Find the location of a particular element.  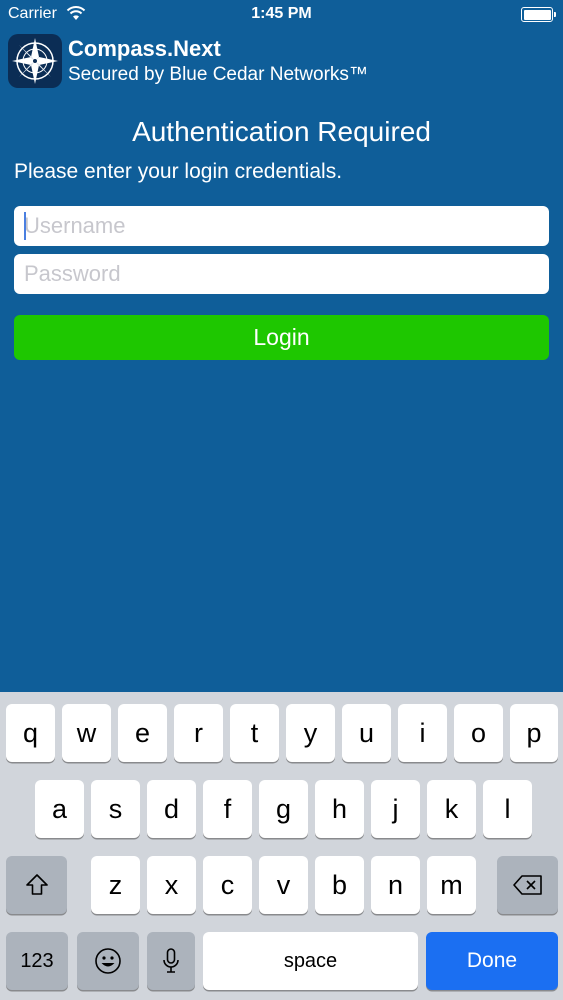

key-o: o is located at coordinates (478, 733).